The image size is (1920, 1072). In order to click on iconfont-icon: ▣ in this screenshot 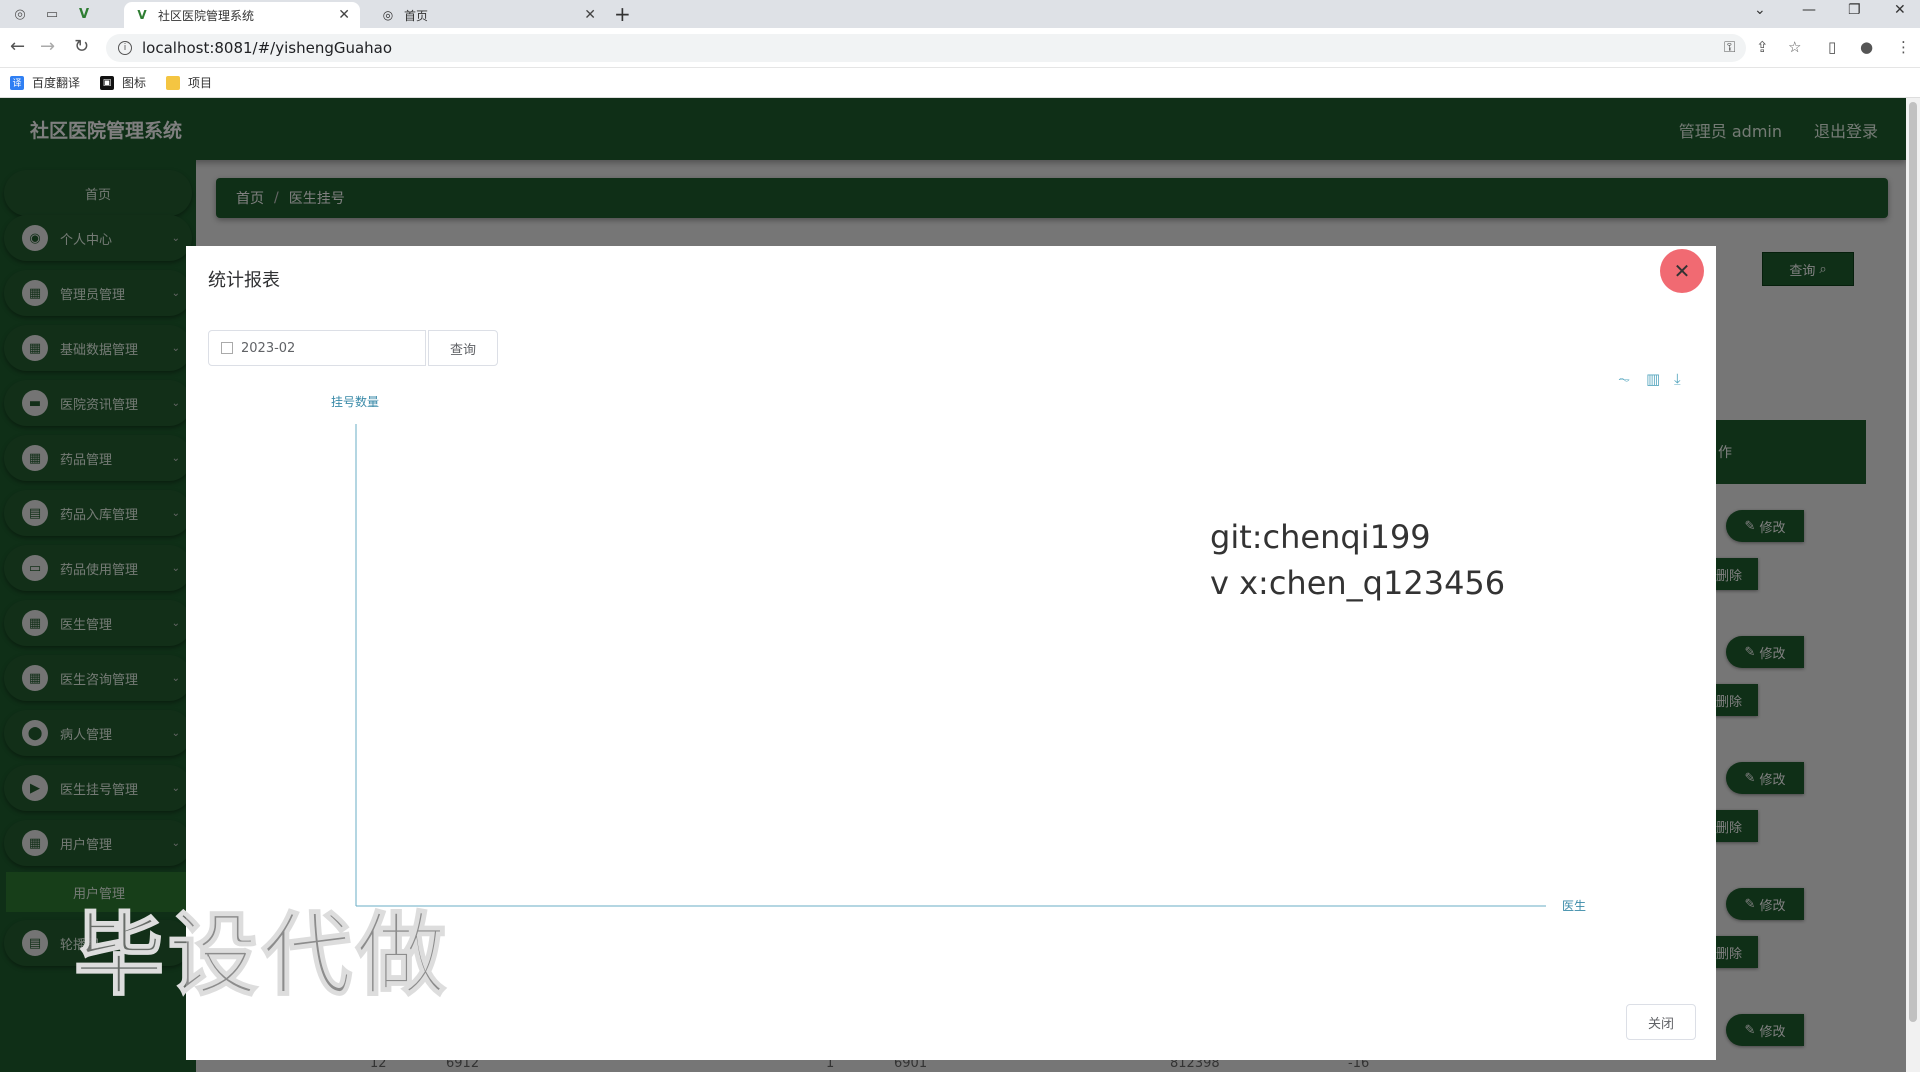, I will do `click(107, 82)`.